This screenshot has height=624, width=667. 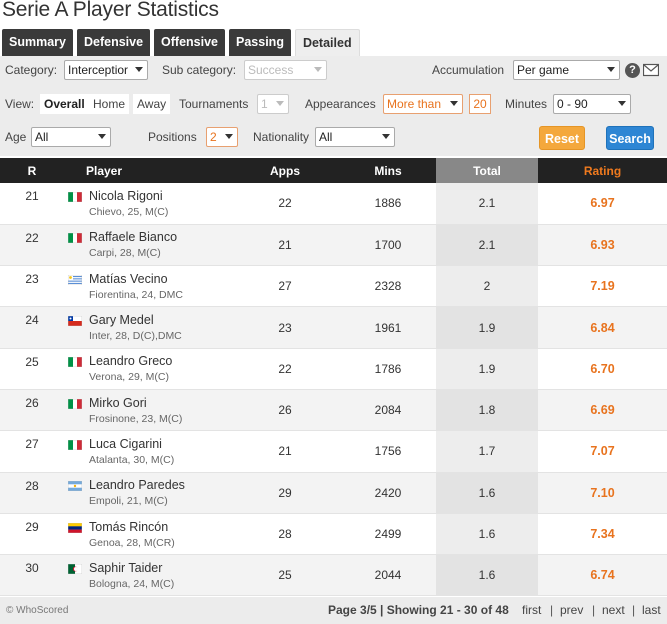 I want to click on tab-defensive: Defensive, so click(x=113, y=42).